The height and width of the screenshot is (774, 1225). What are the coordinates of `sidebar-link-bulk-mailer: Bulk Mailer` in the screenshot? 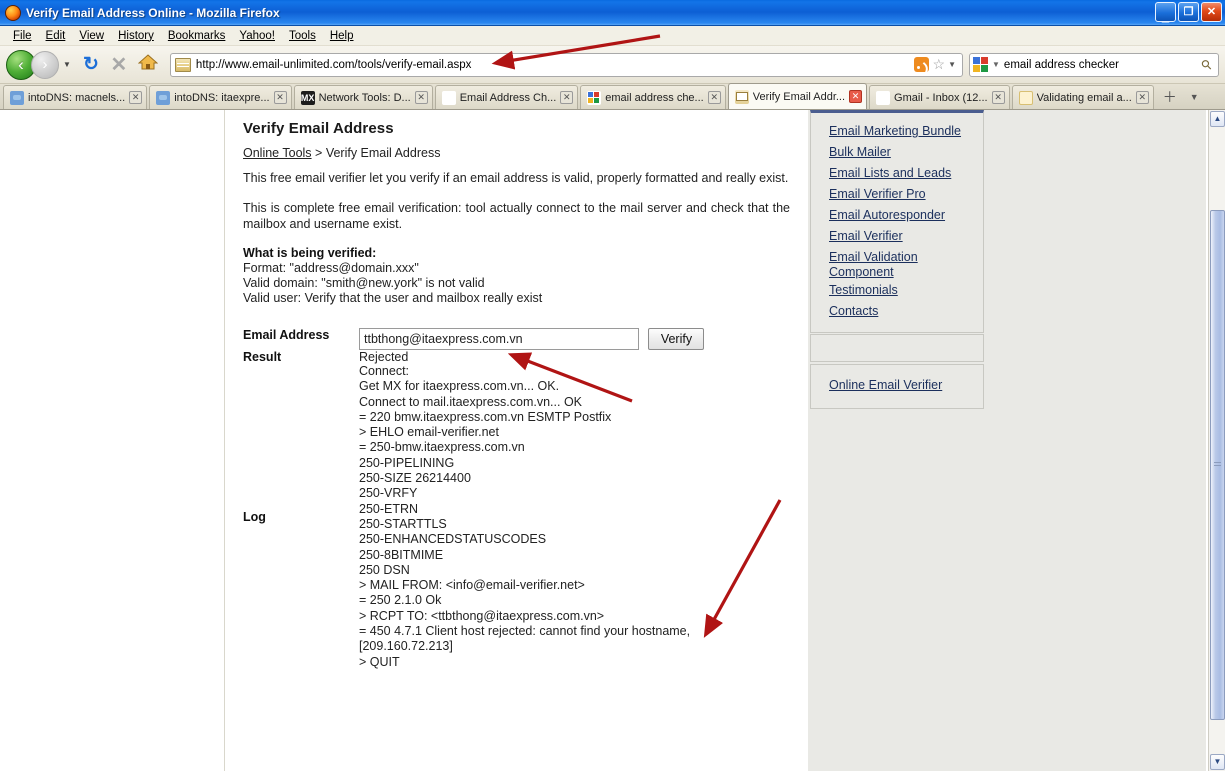 It's located at (897, 152).